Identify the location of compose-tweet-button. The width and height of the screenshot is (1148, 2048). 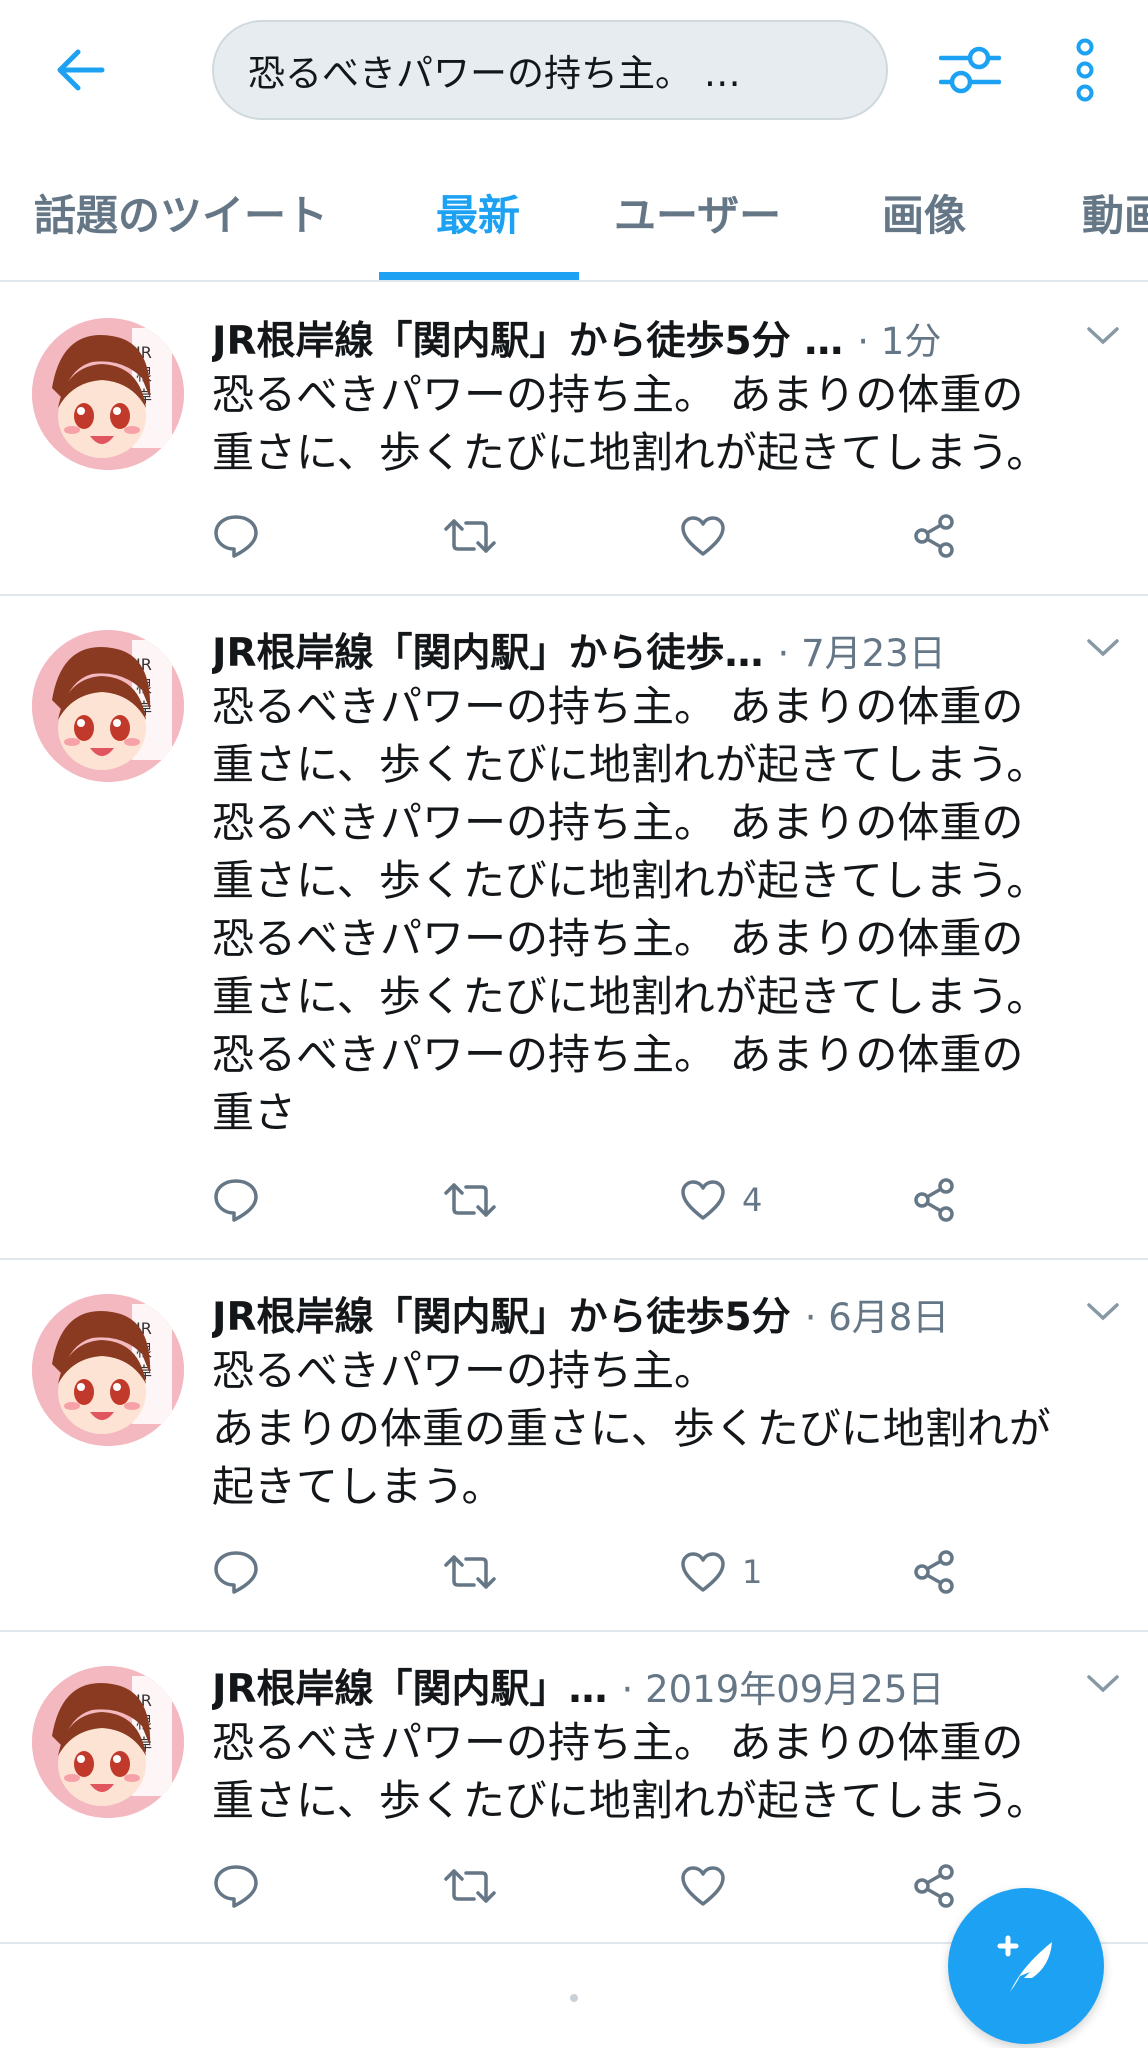
(1026, 1966).